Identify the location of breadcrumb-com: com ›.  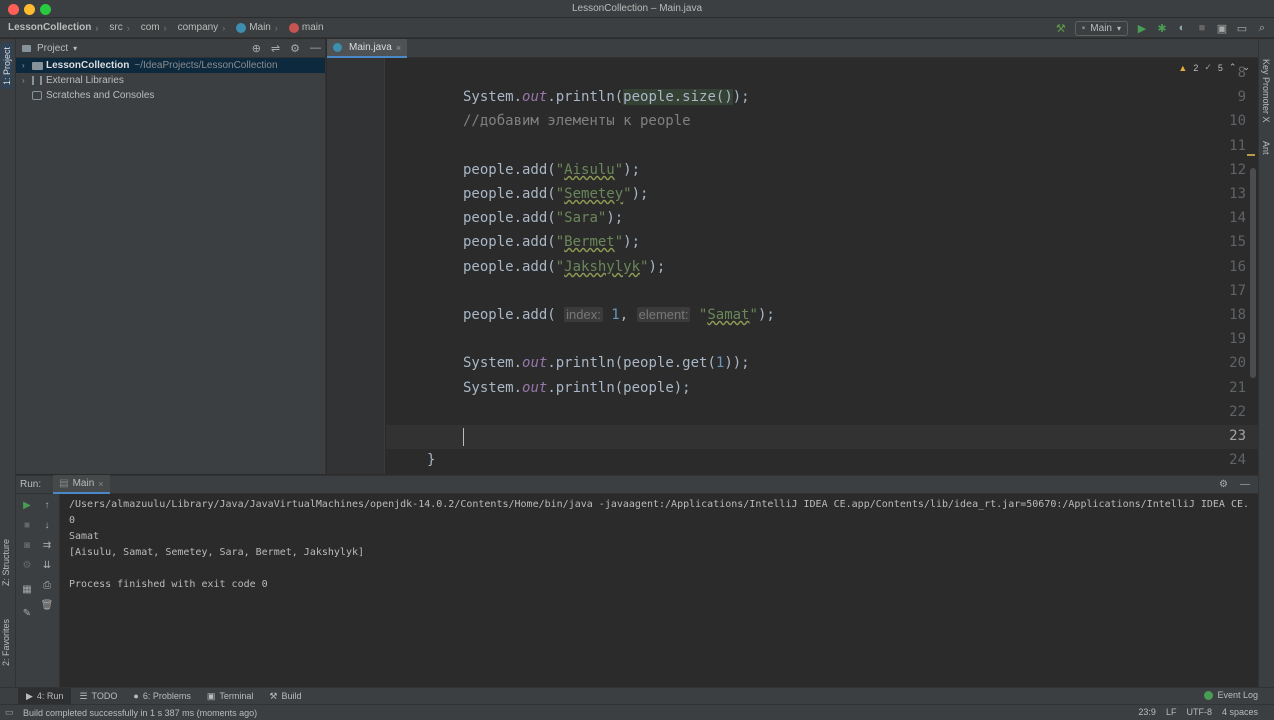
(151, 27).